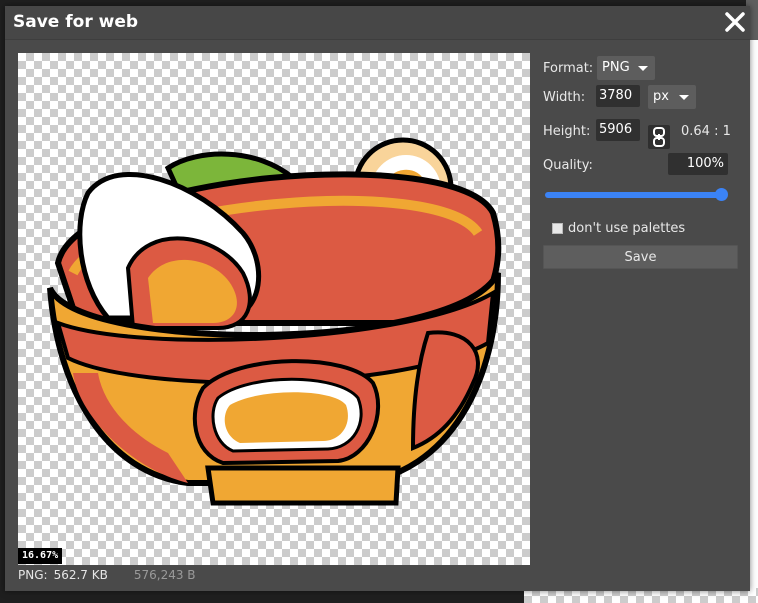  Describe the element at coordinates (76, 22) in the screenshot. I see `dialog-title: Save for web` at that location.